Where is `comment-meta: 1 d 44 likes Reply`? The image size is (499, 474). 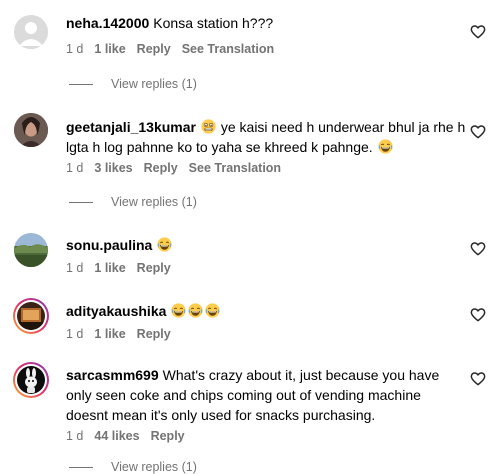
comment-meta: 1 d 44 likes Reply is located at coordinates (131, 436).